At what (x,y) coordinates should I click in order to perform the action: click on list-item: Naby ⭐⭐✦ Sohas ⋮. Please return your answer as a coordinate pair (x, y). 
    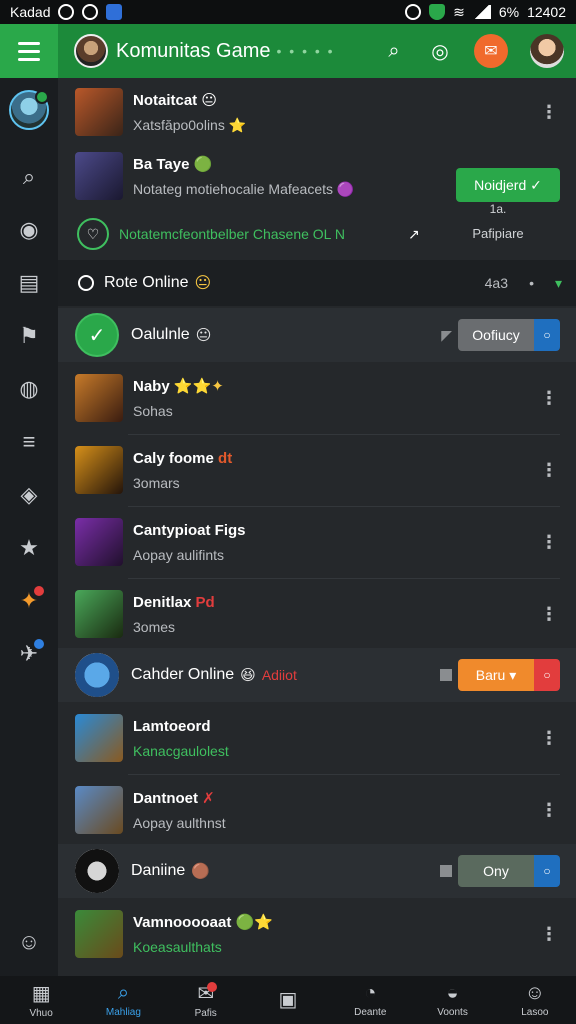
    Looking at the image, I should click on (317, 398).